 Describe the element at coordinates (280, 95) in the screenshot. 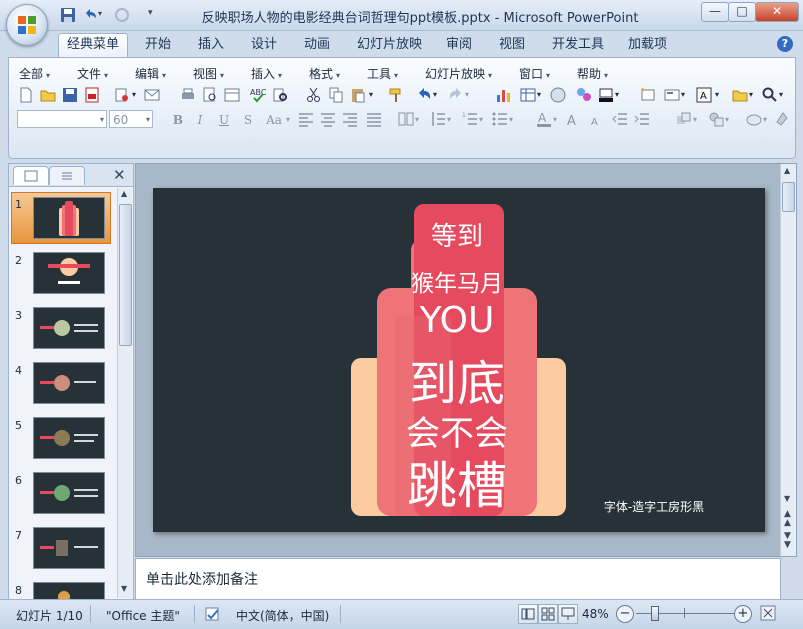

I see `research-icon` at that location.